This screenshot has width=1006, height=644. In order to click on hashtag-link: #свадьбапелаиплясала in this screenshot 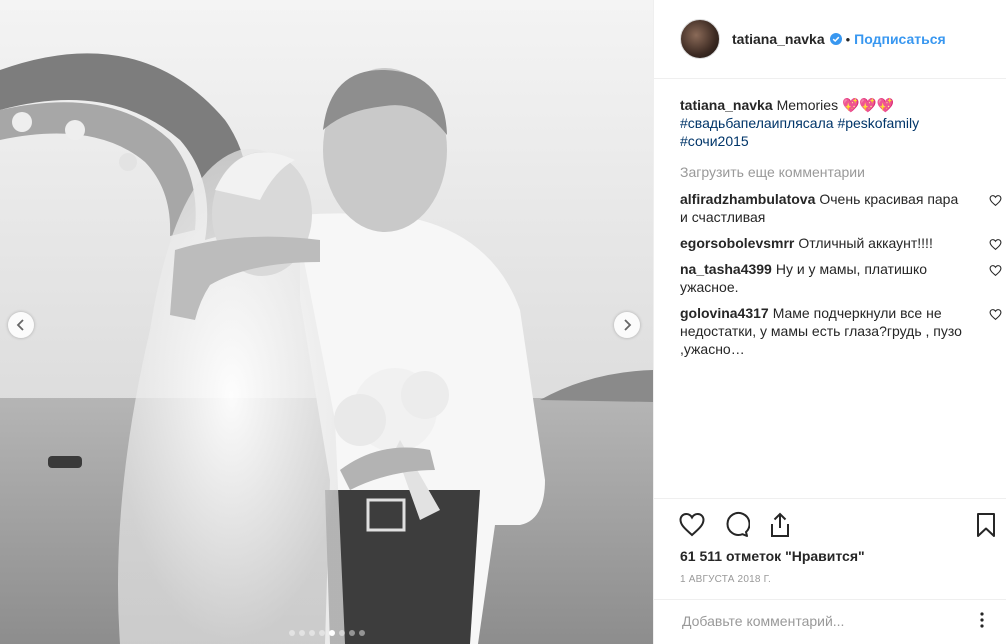, I will do `click(757, 123)`.